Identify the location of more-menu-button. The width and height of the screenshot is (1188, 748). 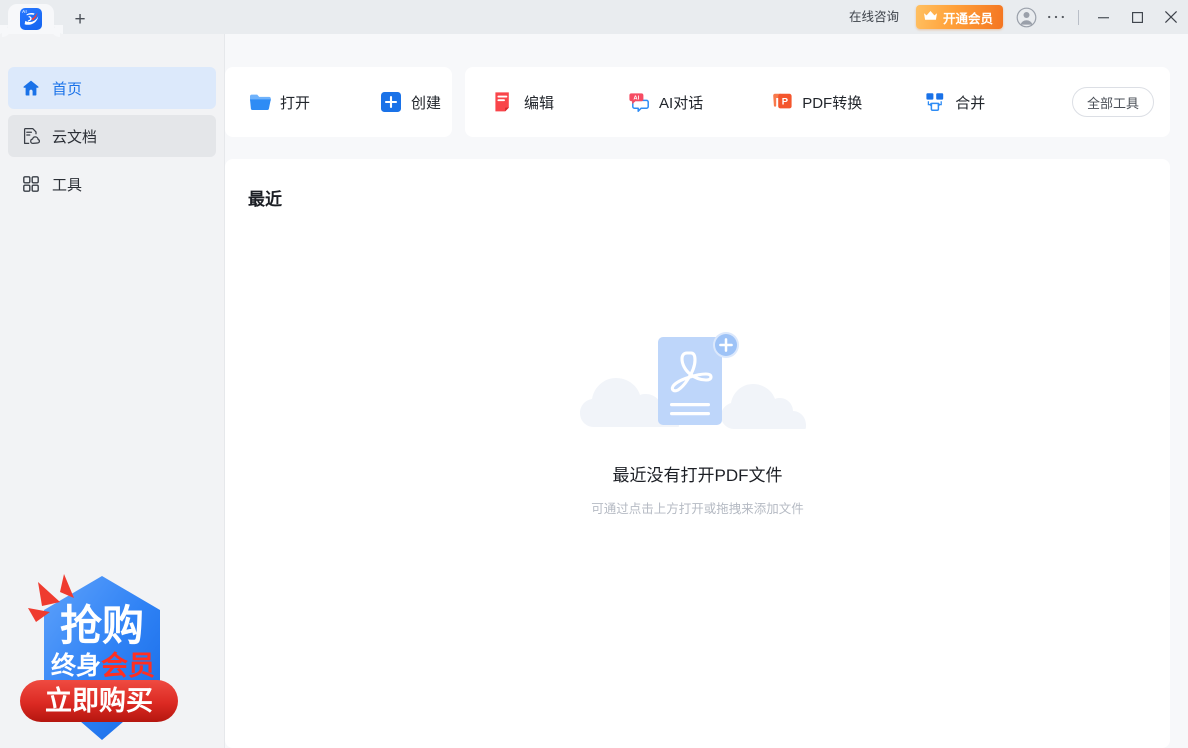
(1056, 17).